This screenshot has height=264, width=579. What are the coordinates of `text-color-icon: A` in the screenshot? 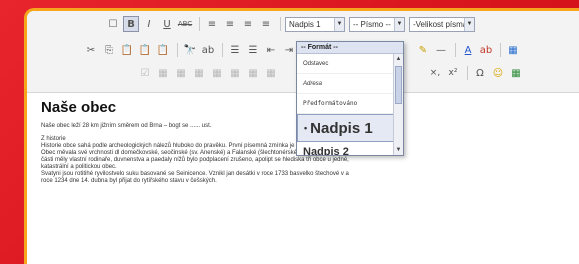 It's located at (468, 50).